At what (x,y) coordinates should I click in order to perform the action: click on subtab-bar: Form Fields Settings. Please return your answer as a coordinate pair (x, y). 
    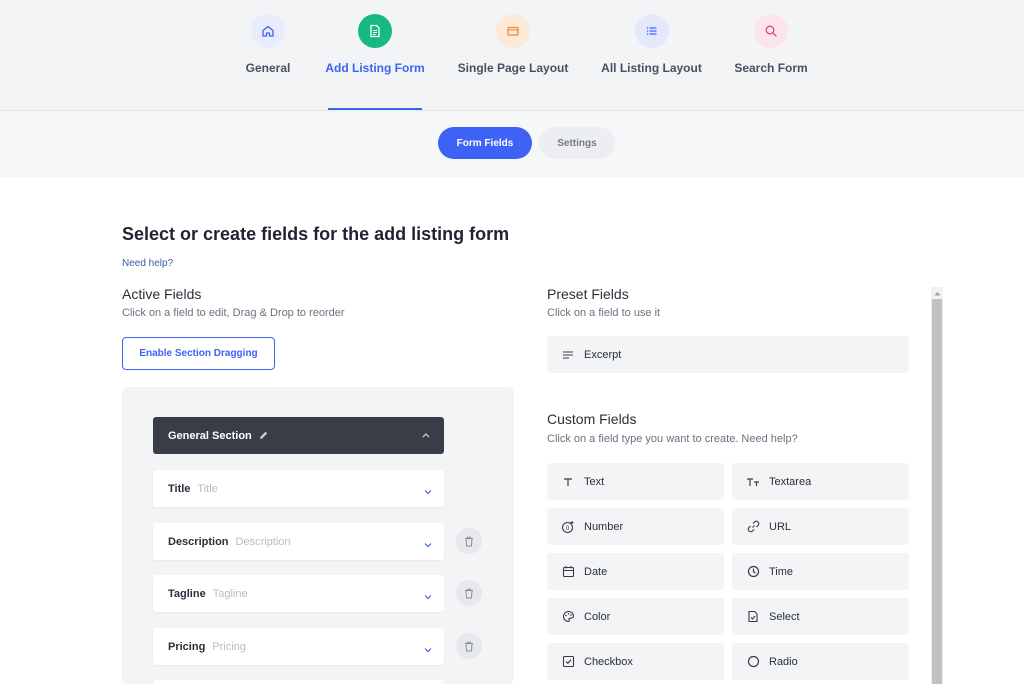
    Looking at the image, I should click on (512, 144).